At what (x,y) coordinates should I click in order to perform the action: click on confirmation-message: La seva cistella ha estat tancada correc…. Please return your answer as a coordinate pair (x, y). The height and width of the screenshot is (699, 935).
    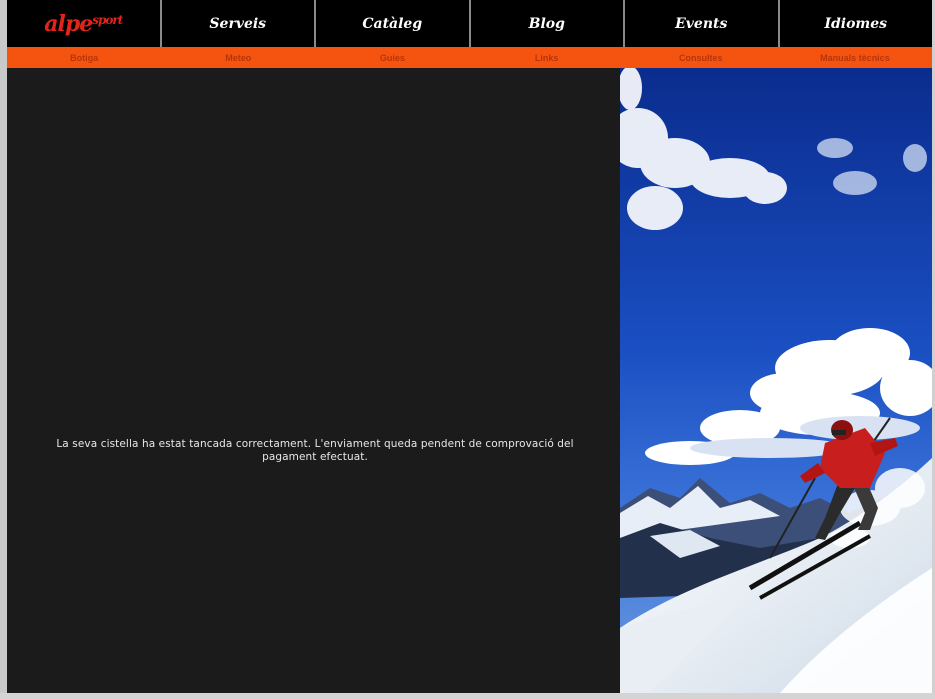
    Looking at the image, I should click on (315, 450).